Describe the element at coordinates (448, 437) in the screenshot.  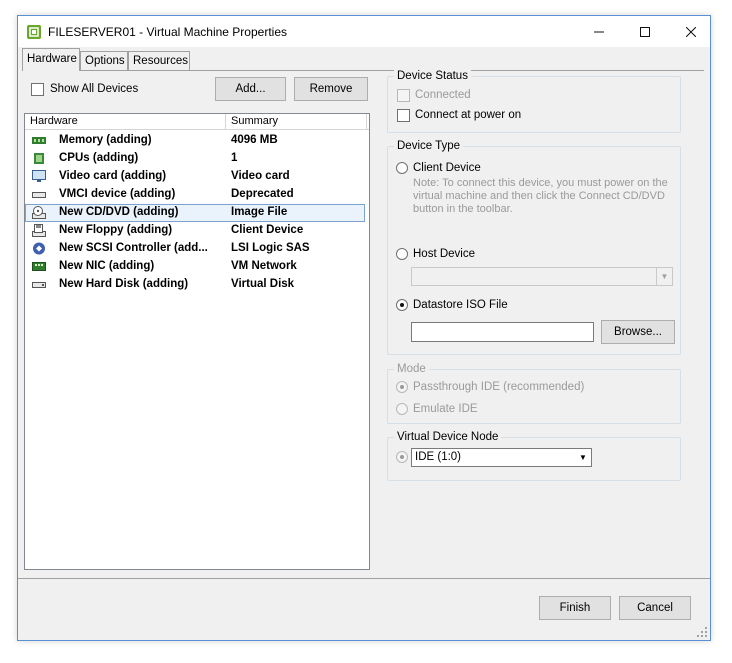
I see `virtual-device-node-title: Virtual Device Node` at that location.